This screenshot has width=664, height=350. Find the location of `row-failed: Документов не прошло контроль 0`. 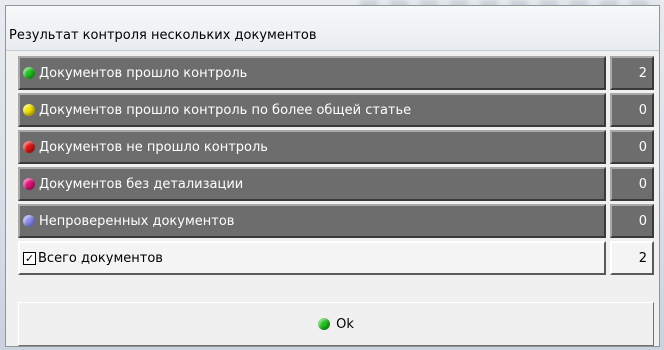

row-failed: Документов не прошло контроль 0 is located at coordinates (336, 147).